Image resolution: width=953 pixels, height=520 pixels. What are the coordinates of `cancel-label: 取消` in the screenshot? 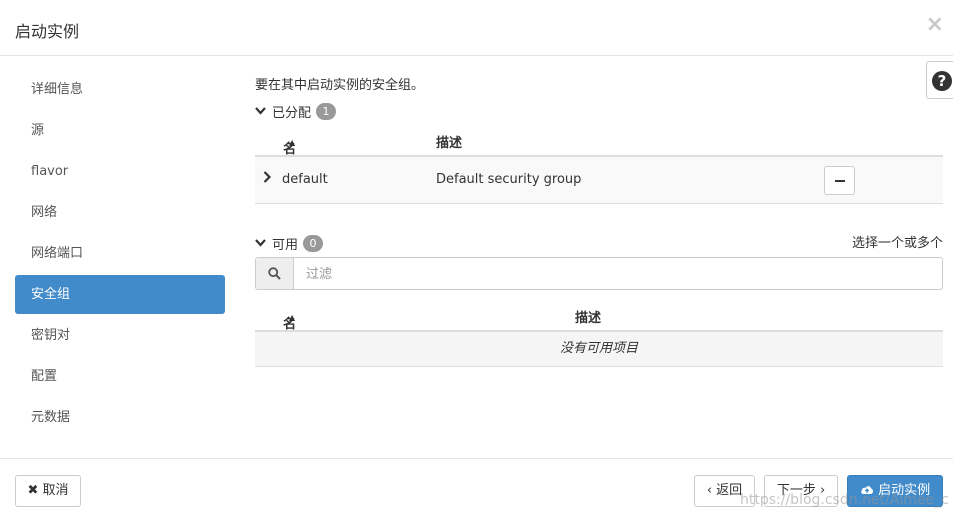 It's located at (55, 490).